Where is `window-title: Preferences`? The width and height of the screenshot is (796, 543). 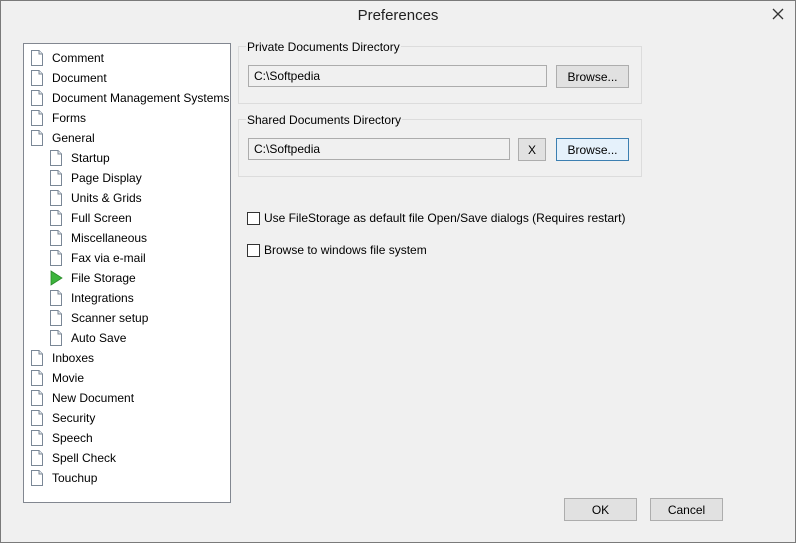
window-title: Preferences is located at coordinates (398, 15).